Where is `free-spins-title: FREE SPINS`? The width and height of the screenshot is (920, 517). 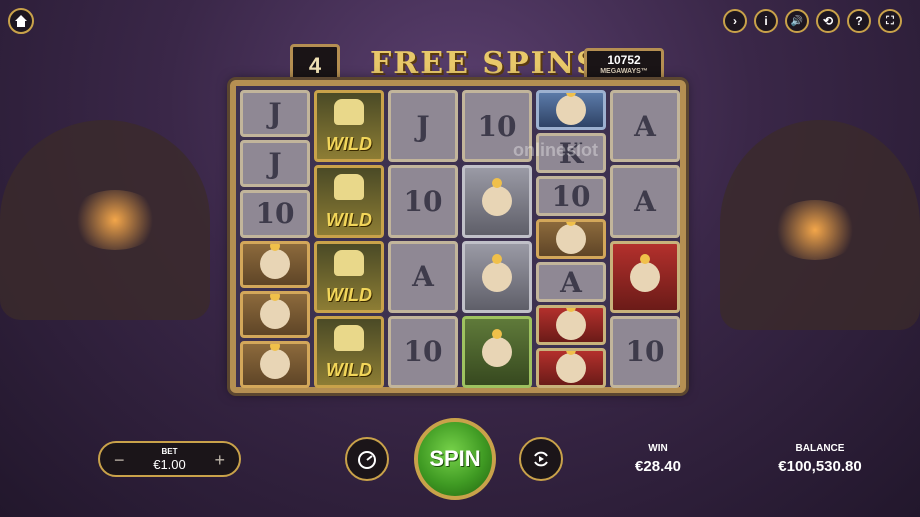 free-spins-title: FREE SPINS is located at coordinates (485, 63).